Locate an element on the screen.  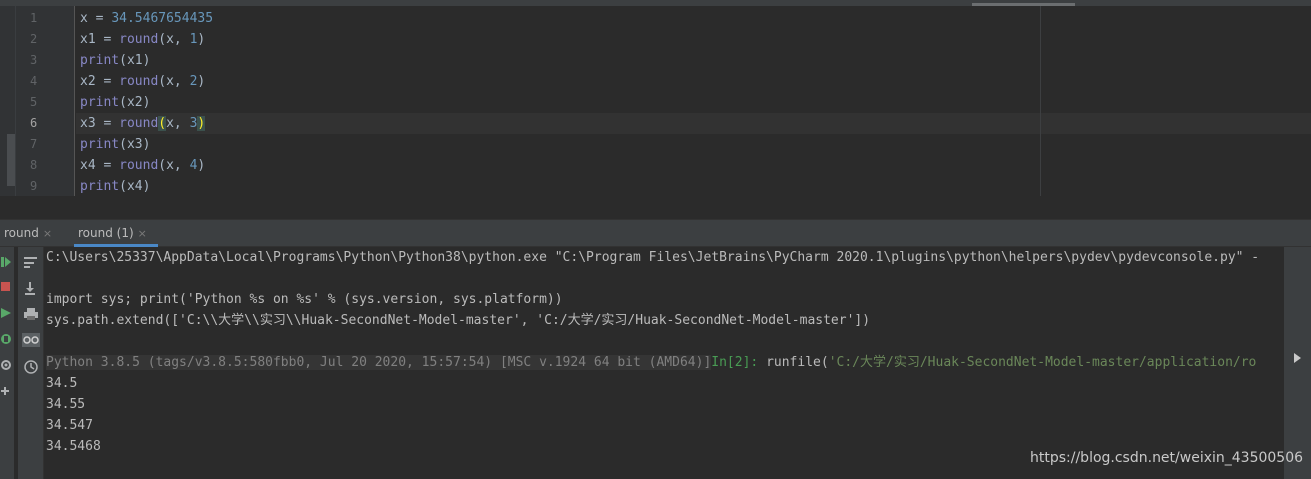
line-number: 4 is located at coordinates (34, 81).